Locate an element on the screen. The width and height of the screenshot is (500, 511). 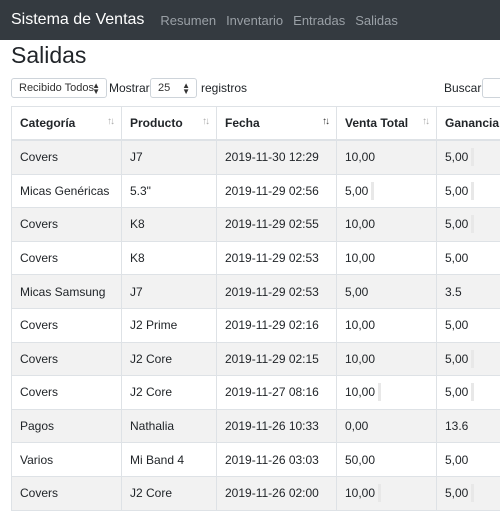
chevron-updown-icon: ▲▼ is located at coordinates (96, 89).